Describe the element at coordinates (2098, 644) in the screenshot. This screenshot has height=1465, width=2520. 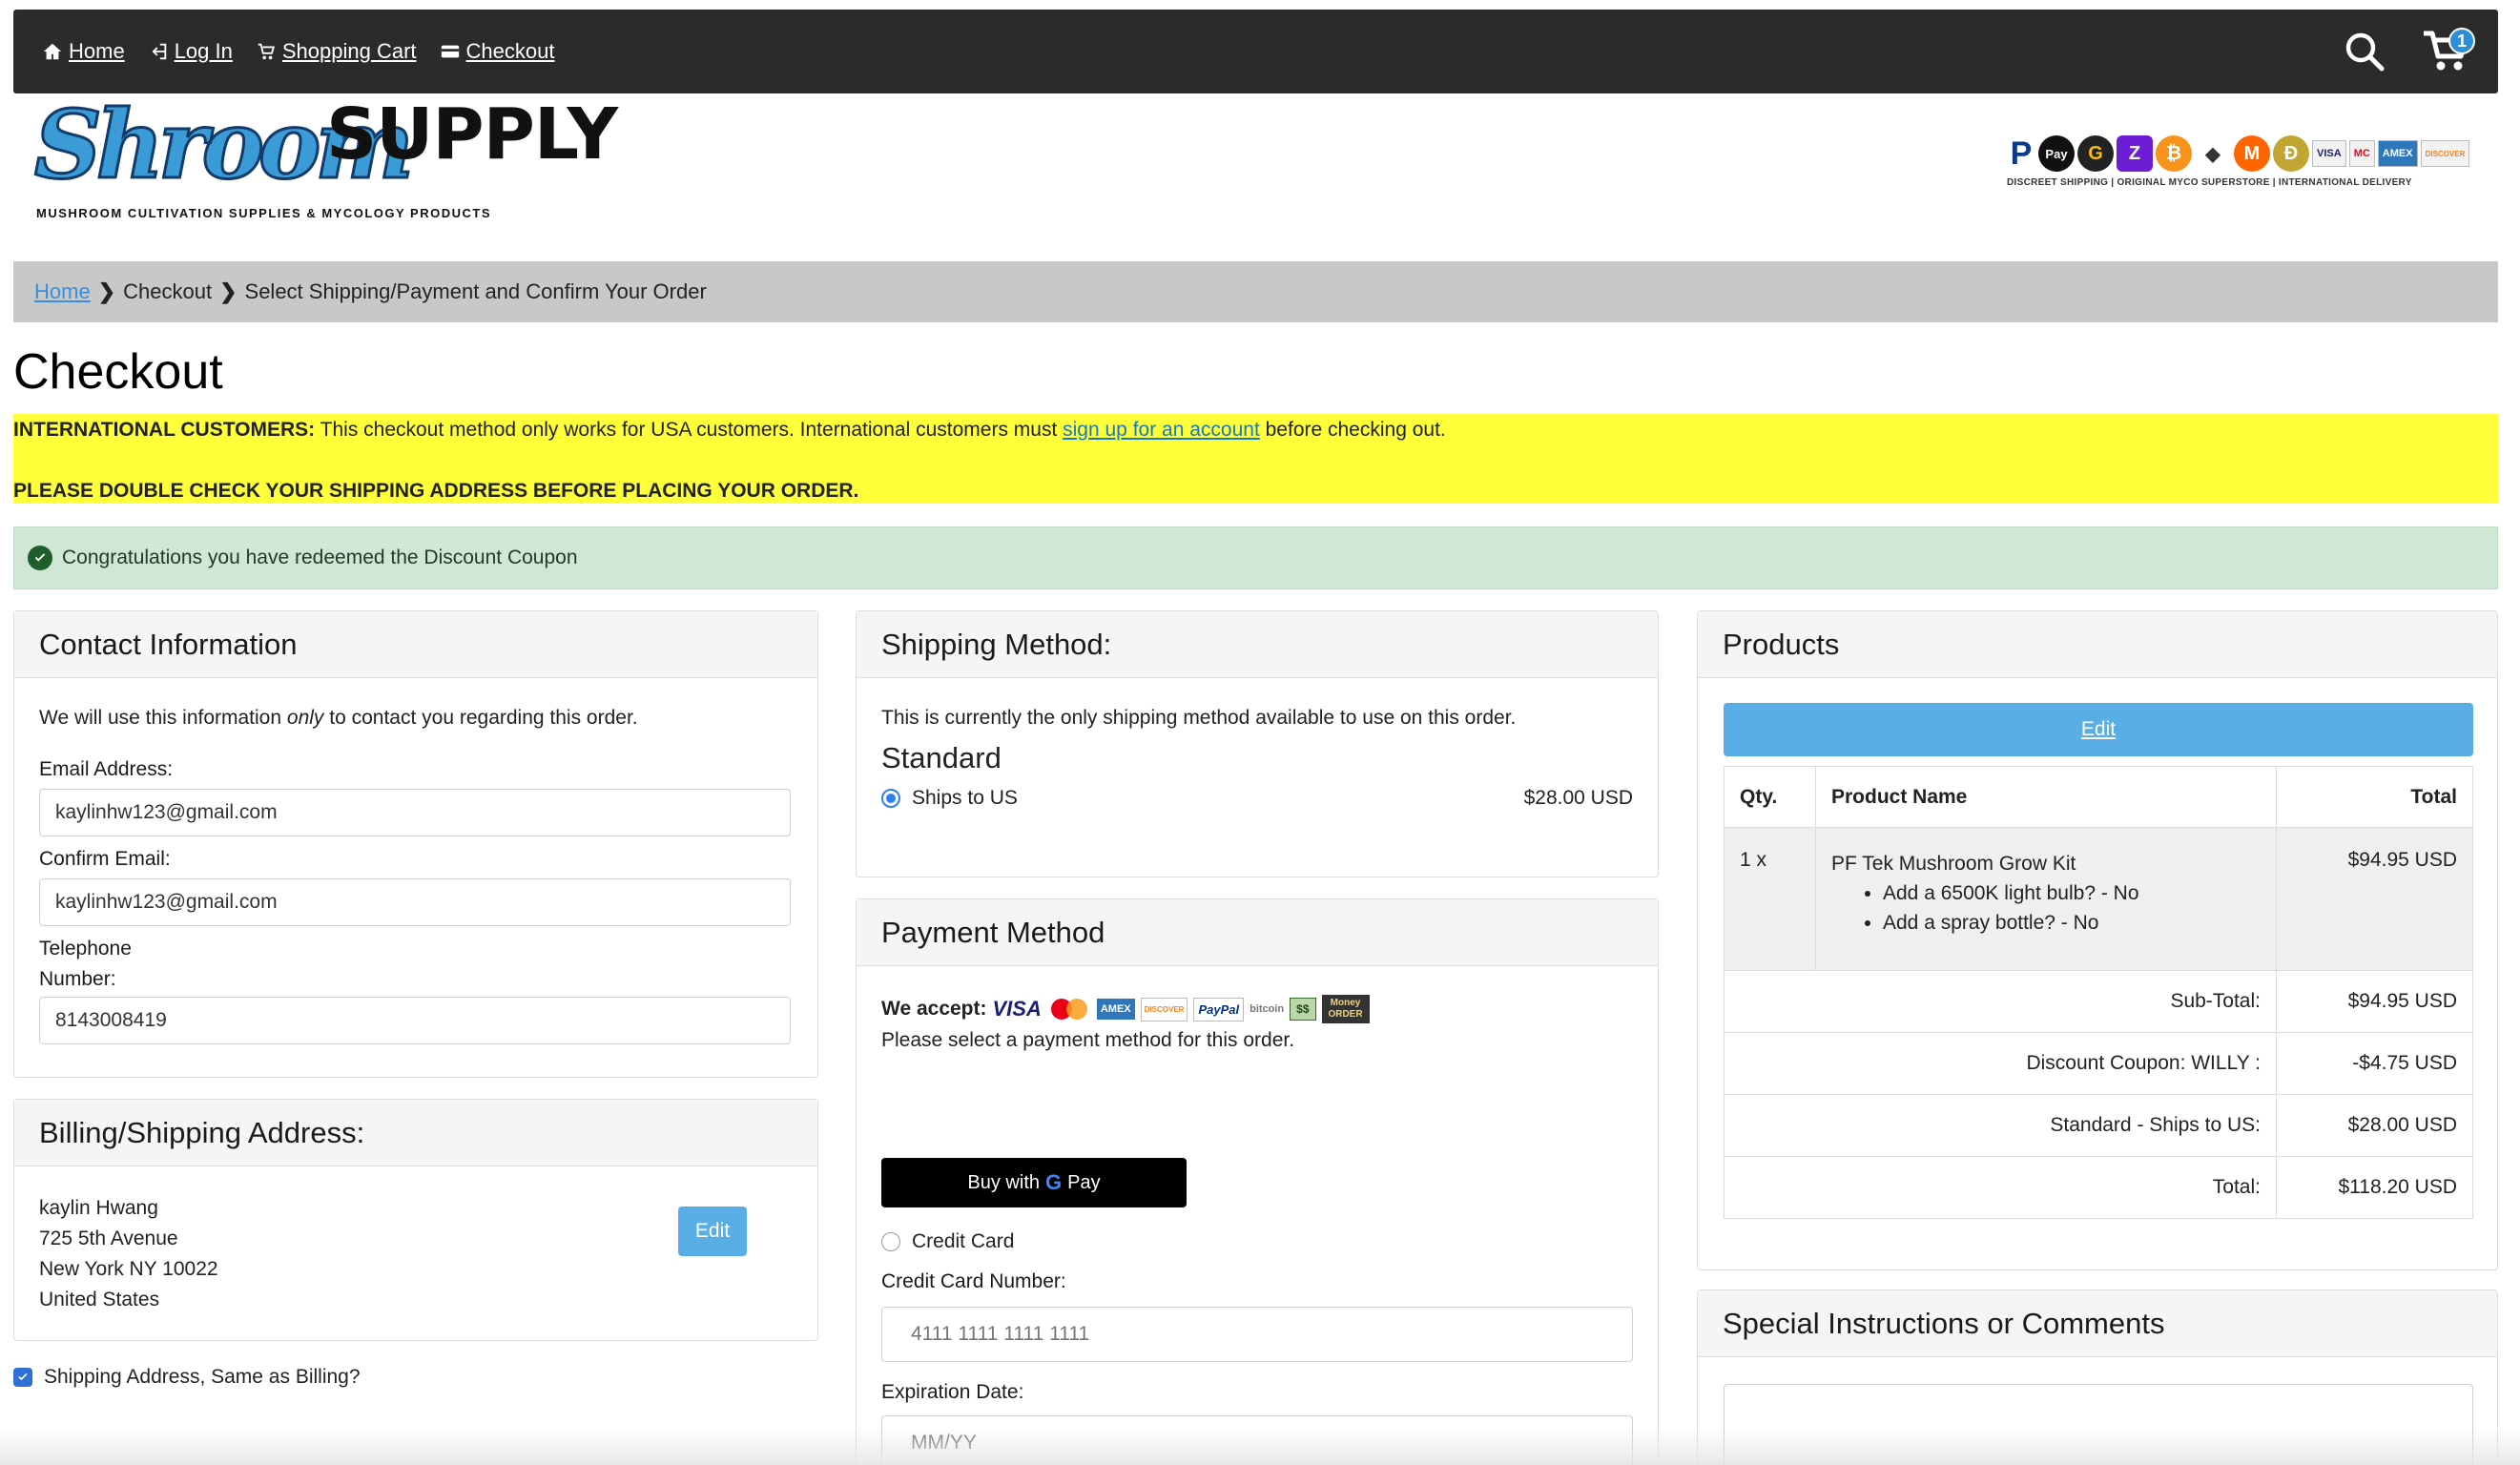
I see `products-heading: Products` at that location.